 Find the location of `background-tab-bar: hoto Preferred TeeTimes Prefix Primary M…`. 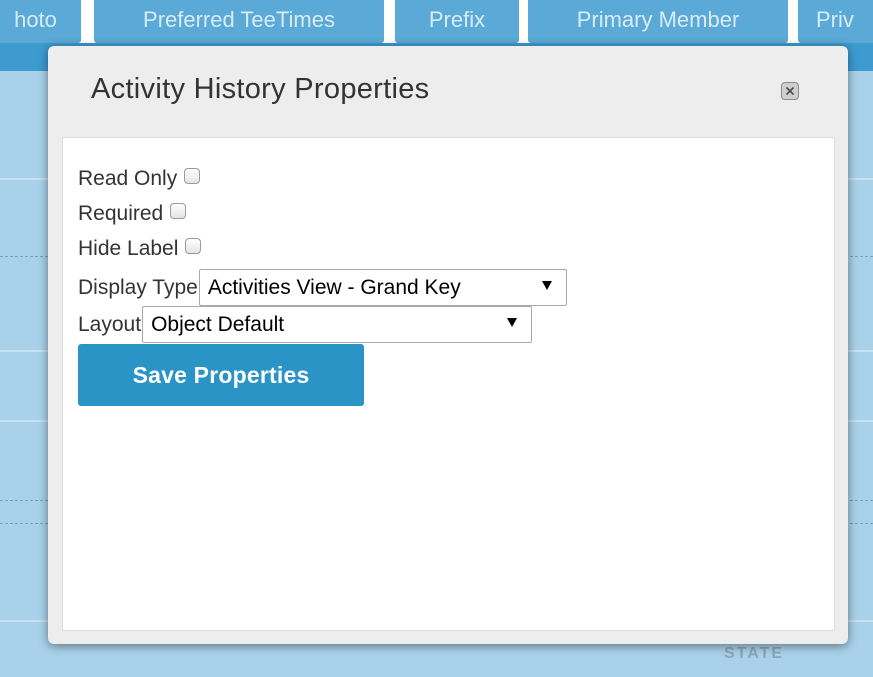

background-tab-bar: hoto Preferred TeeTimes Prefix Primary M… is located at coordinates (436, 21).